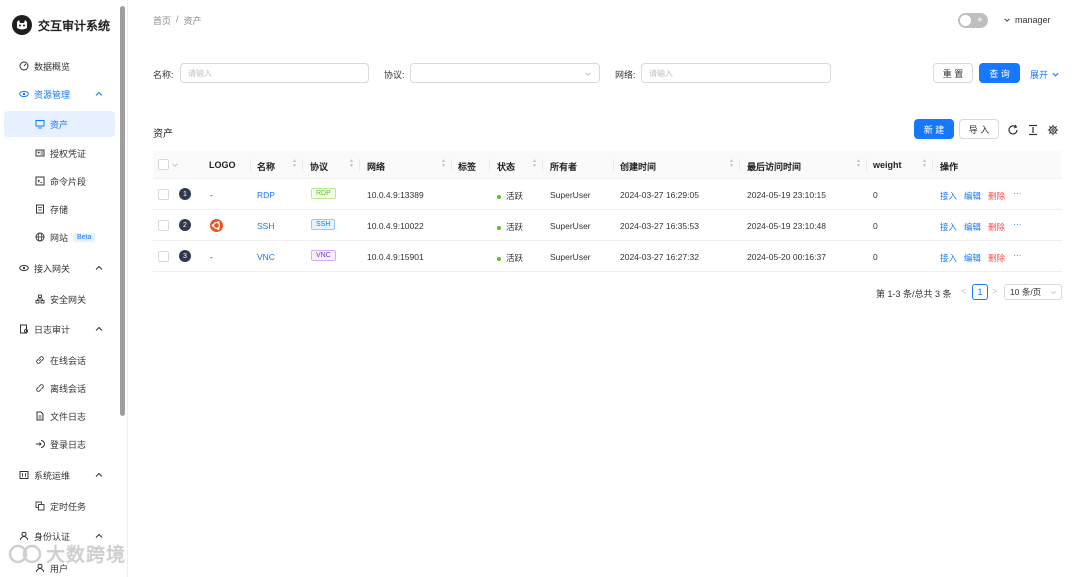 The height and width of the screenshot is (577, 1080). I want to click on name-placeholder: 请输入, so click(200, 73).